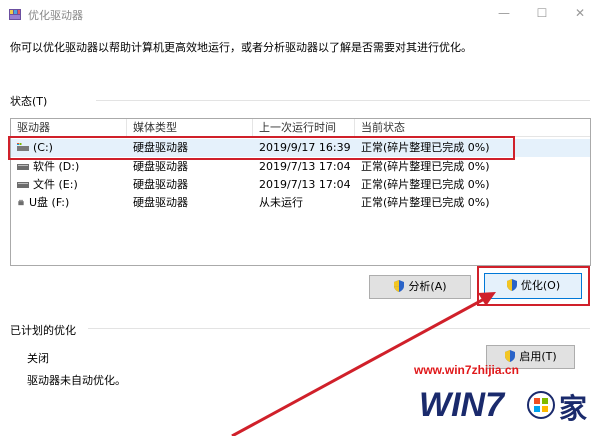 This screenshot has height=436, width=600. What do you see at coordinates (458, 128) in the screenshot?
I see `column-header-status: 当前状态` at bounding box center [458, 128].